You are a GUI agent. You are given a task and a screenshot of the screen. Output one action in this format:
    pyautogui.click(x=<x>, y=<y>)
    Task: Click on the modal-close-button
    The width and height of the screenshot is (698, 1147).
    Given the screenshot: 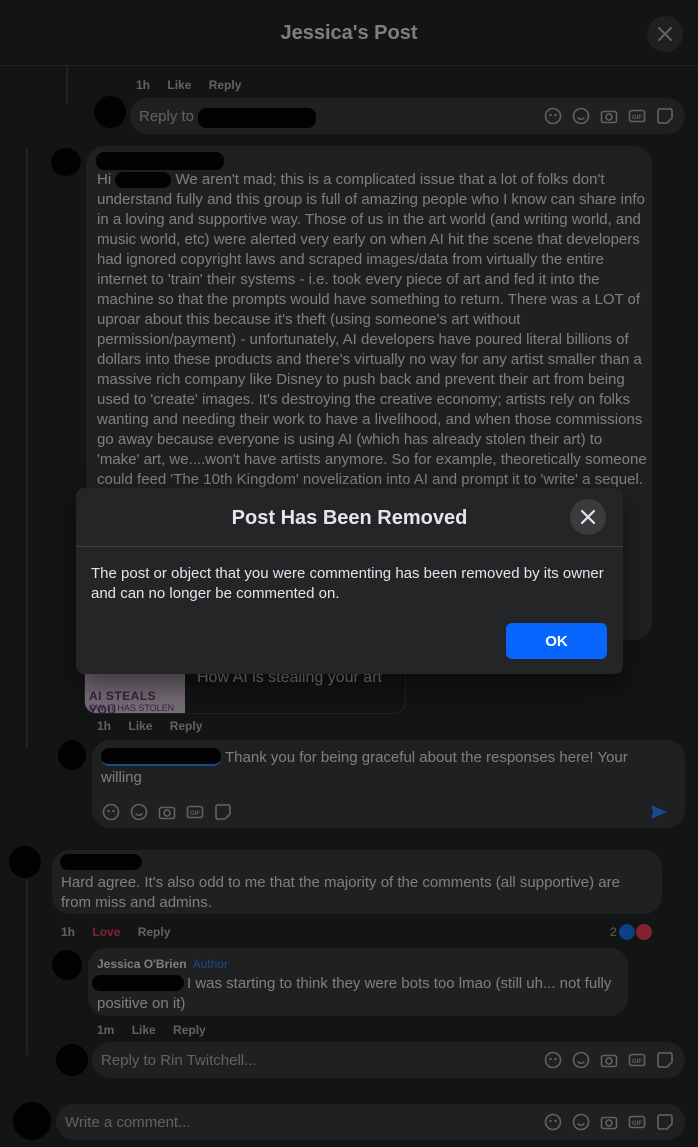 What is the action you would take?
    pyautogui.click(x=588, y=517)
    